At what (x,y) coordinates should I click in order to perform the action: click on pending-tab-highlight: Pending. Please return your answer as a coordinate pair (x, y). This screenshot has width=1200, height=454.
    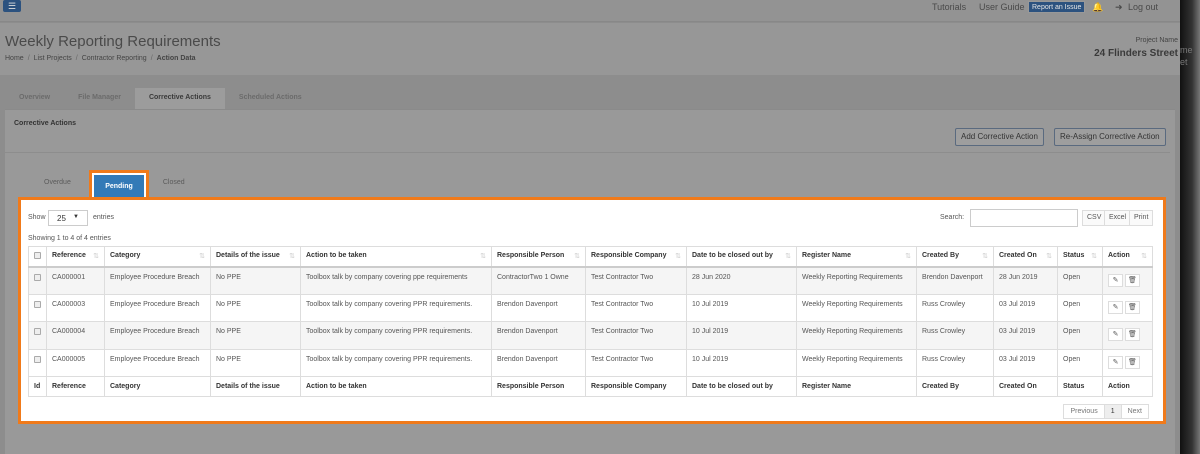
    Looking at the image, I should click on (119, 185).